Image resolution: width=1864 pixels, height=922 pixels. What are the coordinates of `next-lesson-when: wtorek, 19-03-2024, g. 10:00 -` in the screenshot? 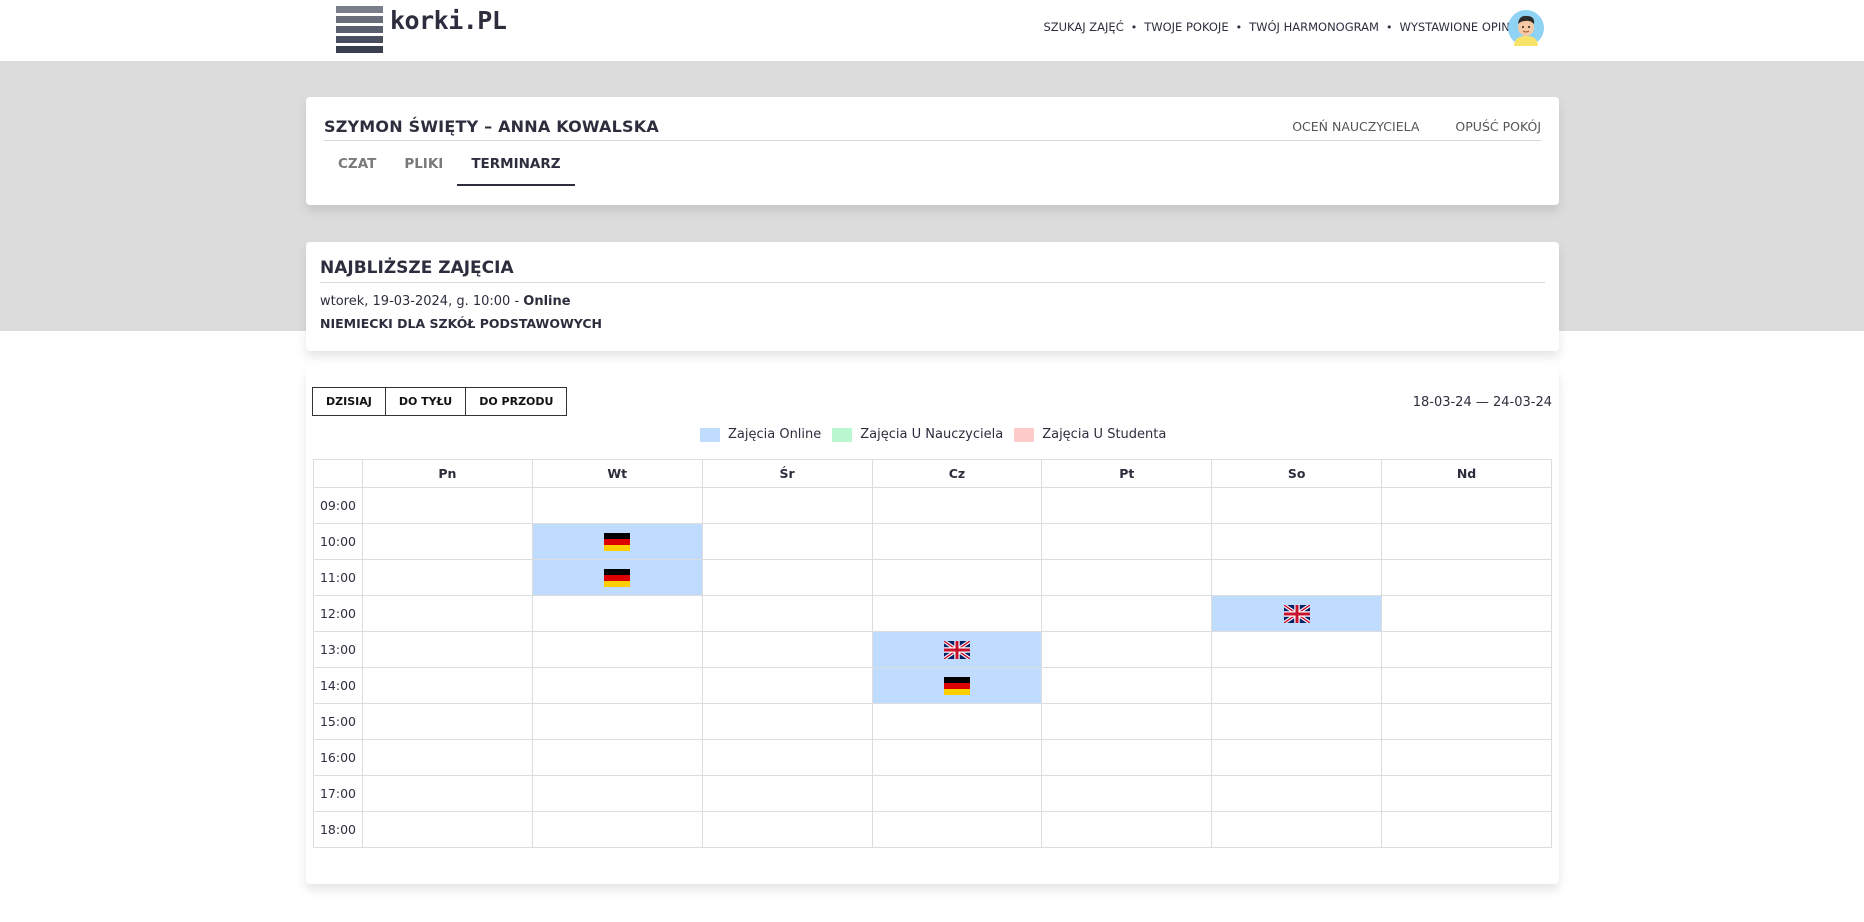 It's located at (422, 301).